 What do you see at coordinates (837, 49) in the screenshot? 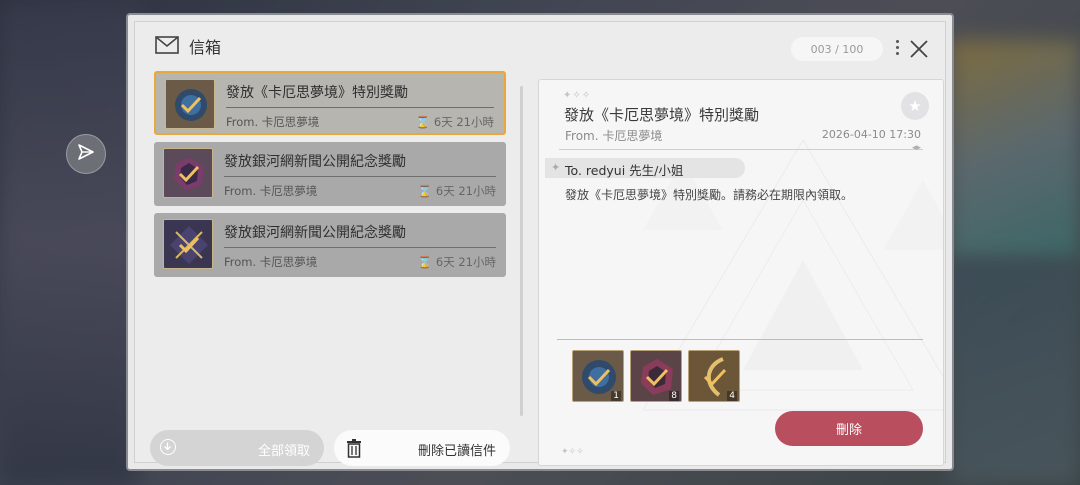
I see `mail-counter: 003 / 100` at bounding box center [837, 49].